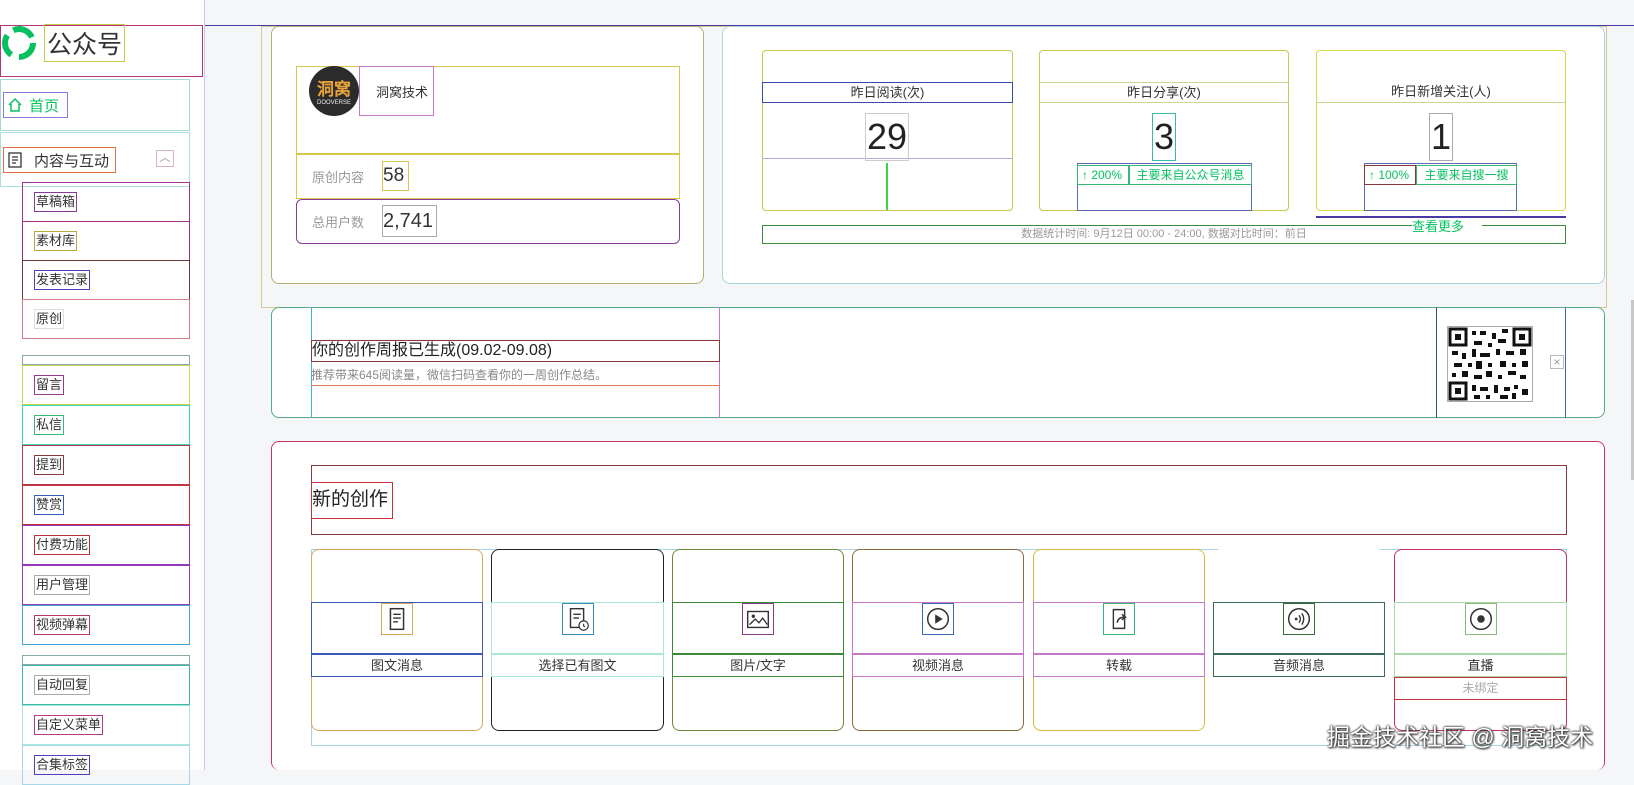  What do you see at coordinates (69, 725) in the screenshot?
I see `sidebar-item-label: 自定义菜单` at bounding box center [69, 725].